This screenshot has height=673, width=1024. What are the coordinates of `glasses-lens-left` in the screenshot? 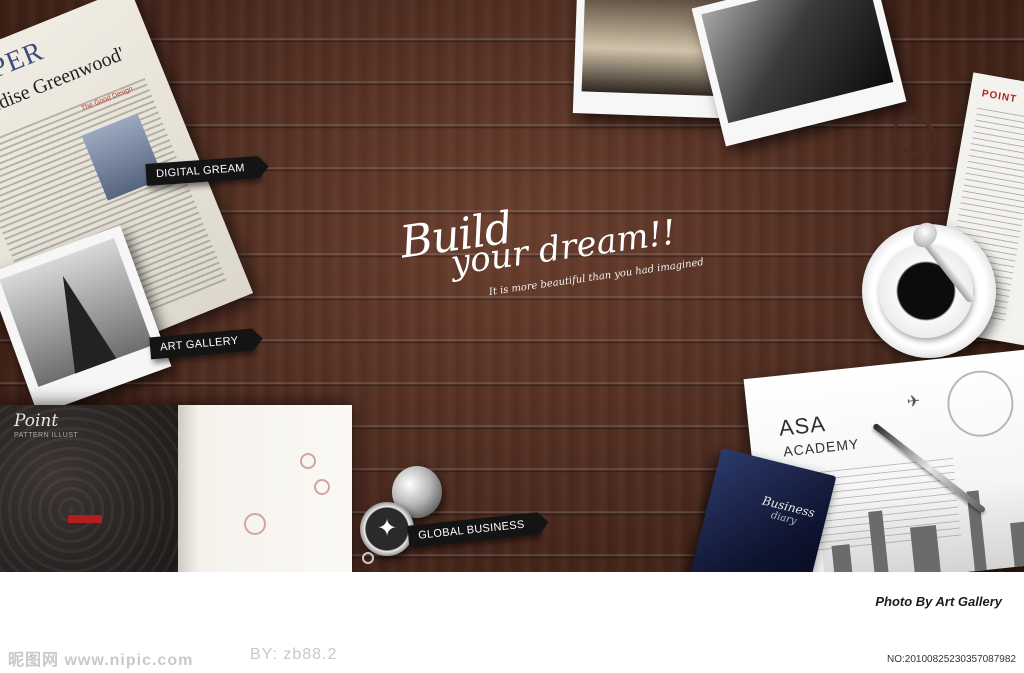 It's located at (914, 136).